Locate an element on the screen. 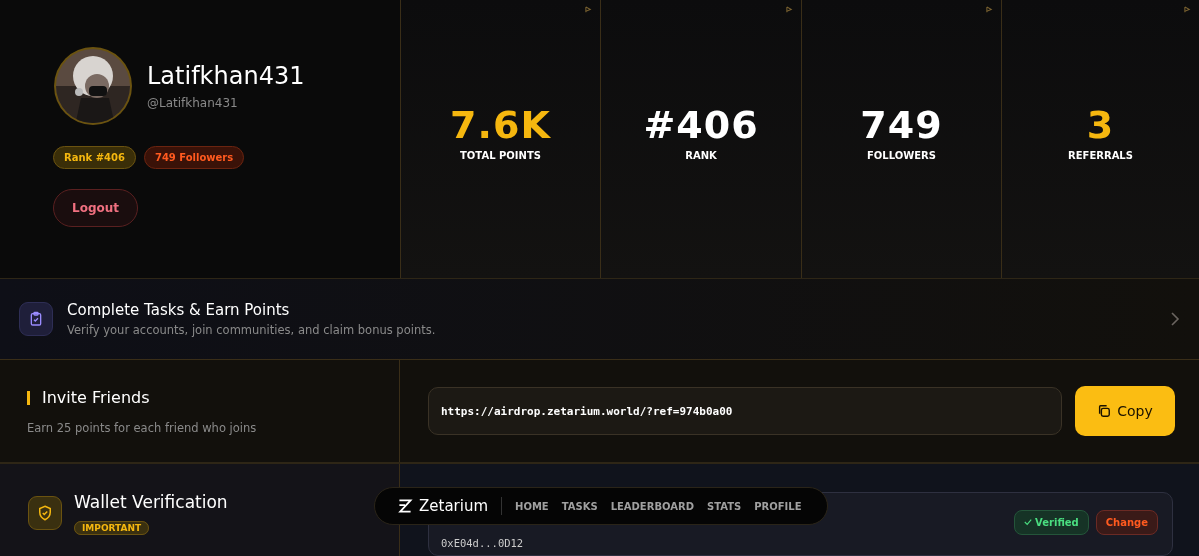 The width and height of the screenshot is (1199, 556). check-icon is located at coordinates (1027, 522).